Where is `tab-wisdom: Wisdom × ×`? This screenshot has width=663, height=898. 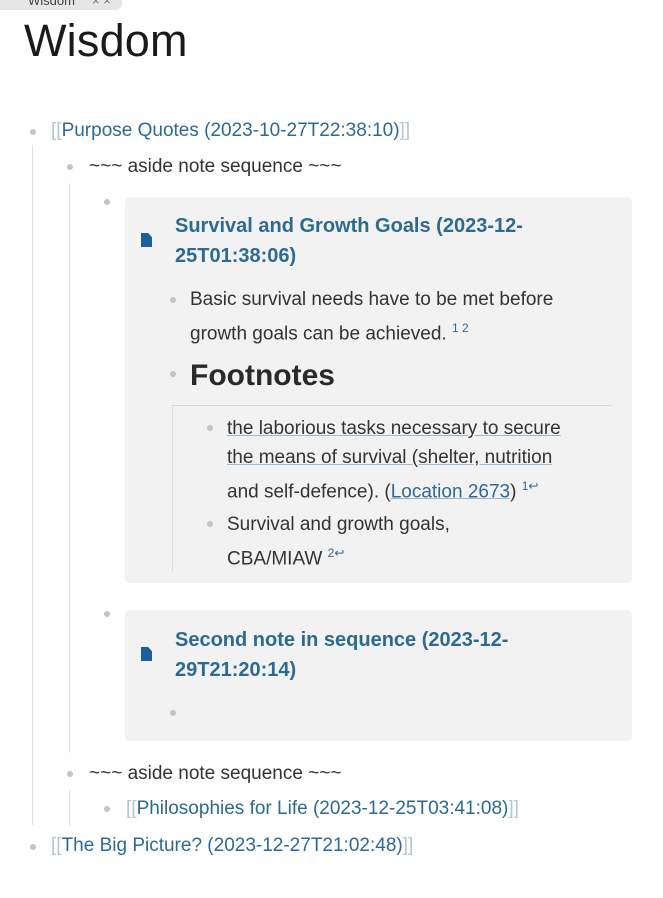 tab-wisdom: Wisdom × × is located at coordinates (61, 5).